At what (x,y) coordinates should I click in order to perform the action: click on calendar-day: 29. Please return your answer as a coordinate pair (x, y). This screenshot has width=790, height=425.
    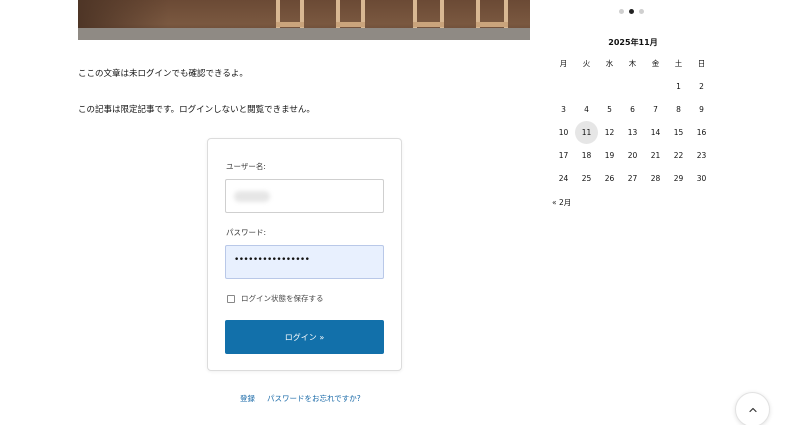
    Looking at the image, I should click on (678, 178).